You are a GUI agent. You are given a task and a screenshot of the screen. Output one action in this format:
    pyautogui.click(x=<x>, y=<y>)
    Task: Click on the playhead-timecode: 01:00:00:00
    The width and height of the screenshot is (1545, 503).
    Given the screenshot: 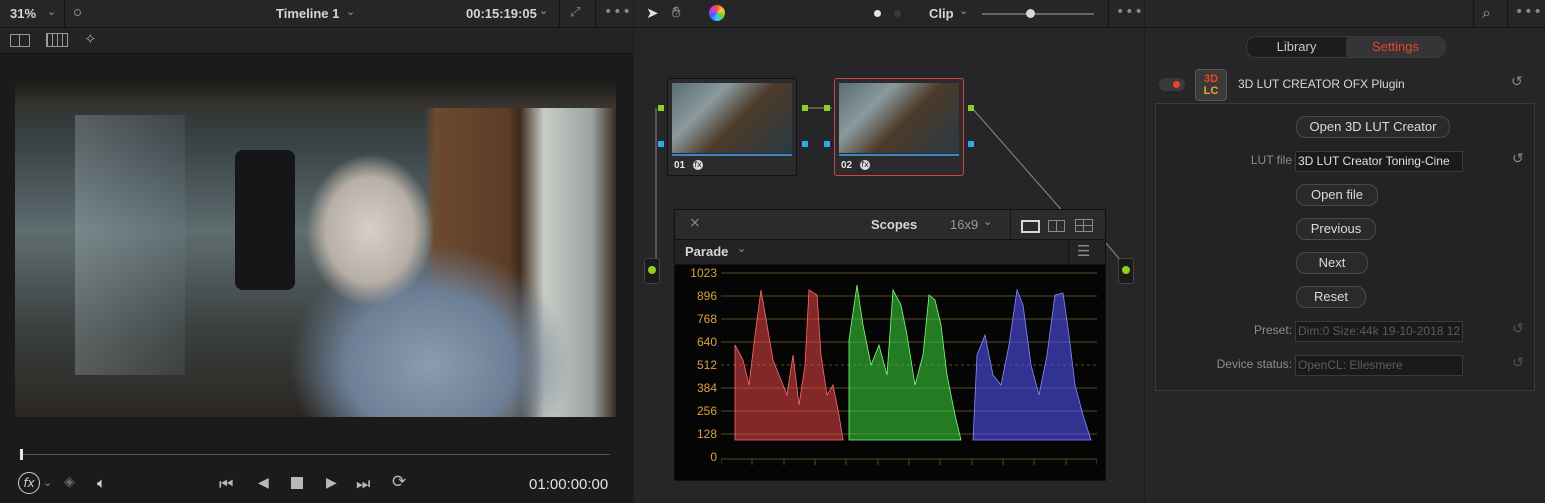 What is the action you would take?
    pyautogui.click(x=569, y=484)
    